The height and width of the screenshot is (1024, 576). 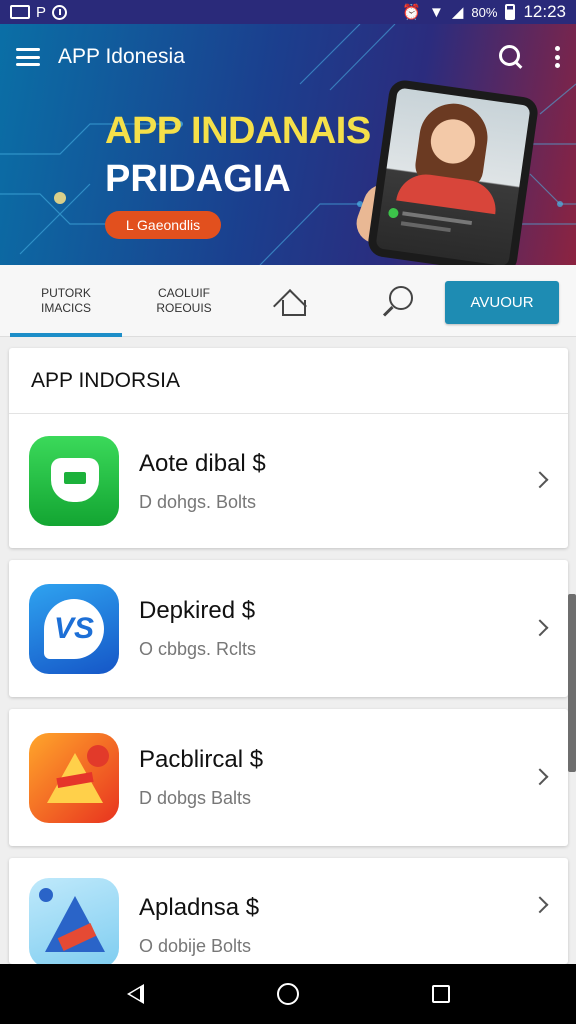 I want to click on clock-icon, so click(x=60, y=12).